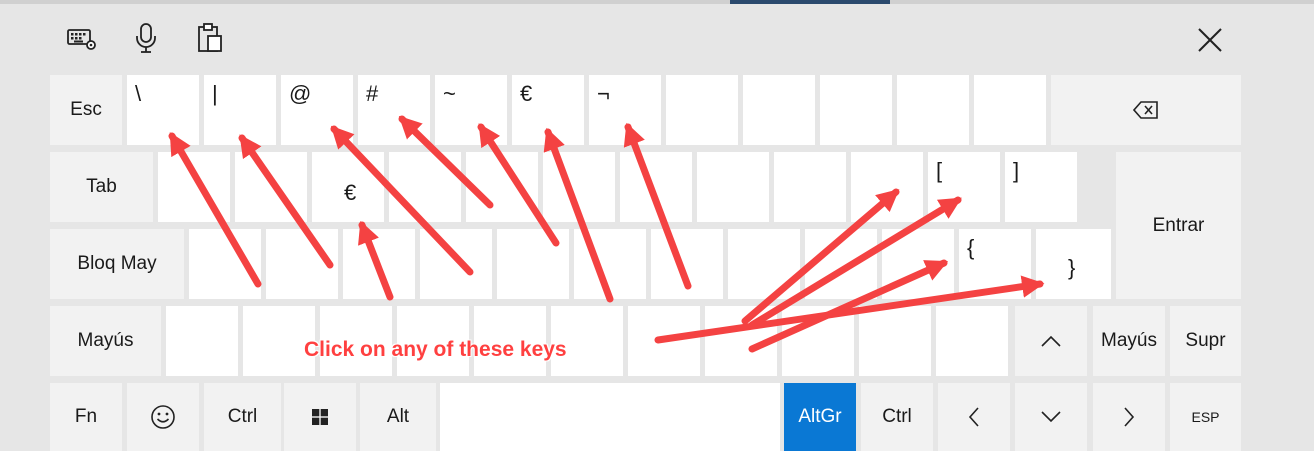 Image resolution: width=1314 pixels, height=451 pixels. I want to click on key-label: Tab, so click(101, 186).